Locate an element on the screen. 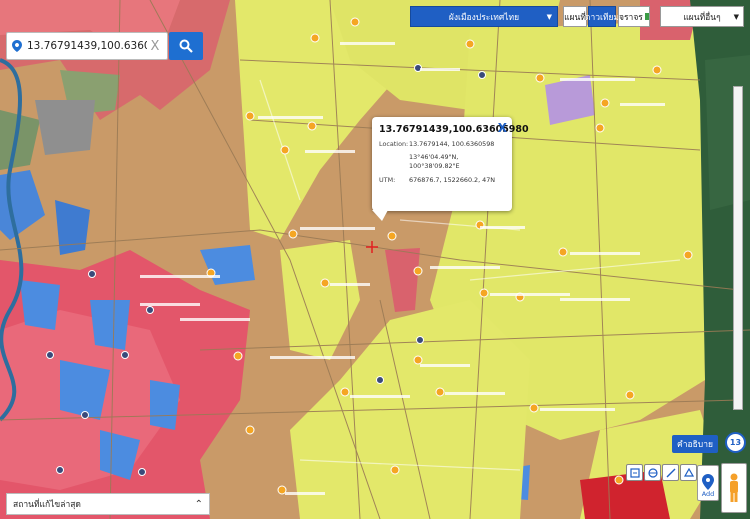 This screenshot has width=750, height=519. measure-icon is located at coordinates (670, 472).